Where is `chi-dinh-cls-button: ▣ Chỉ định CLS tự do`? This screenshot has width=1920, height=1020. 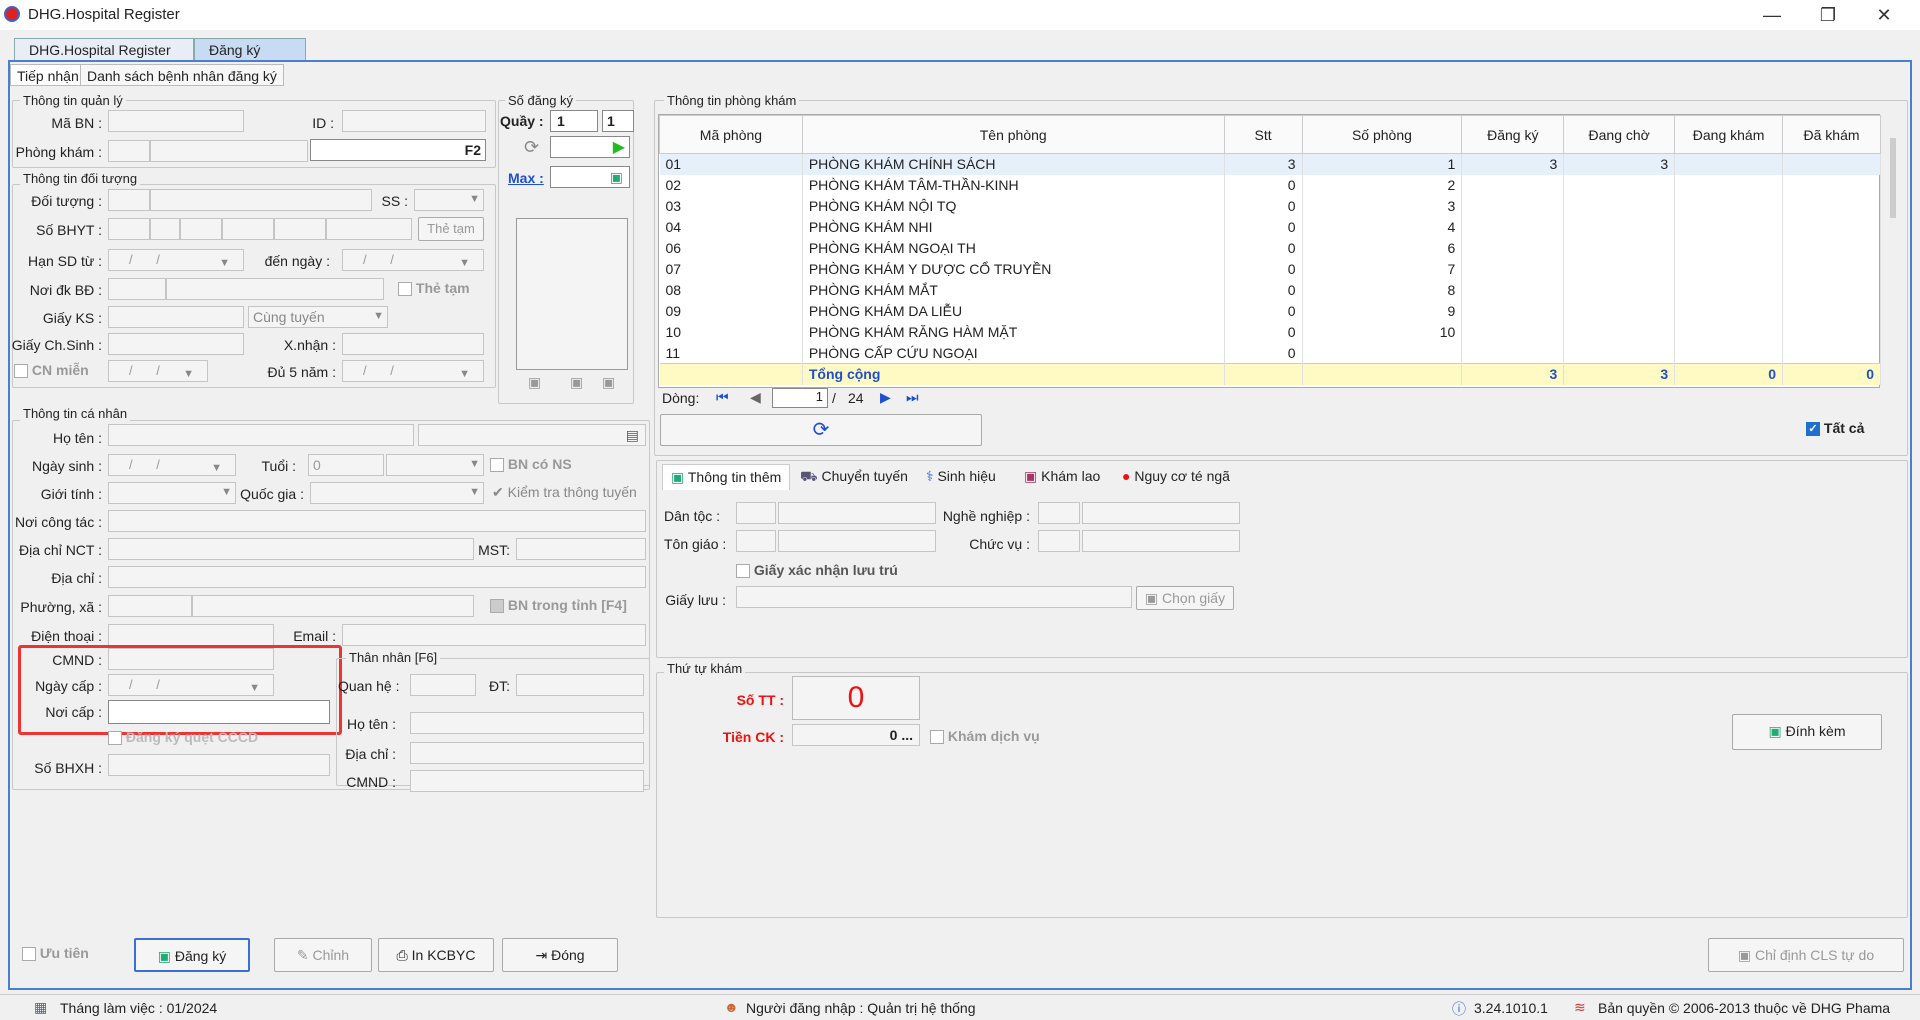 chi-dinh-cls-button: ▣ Chỉ định CLS tự do is located at coordinates (1806, 955).